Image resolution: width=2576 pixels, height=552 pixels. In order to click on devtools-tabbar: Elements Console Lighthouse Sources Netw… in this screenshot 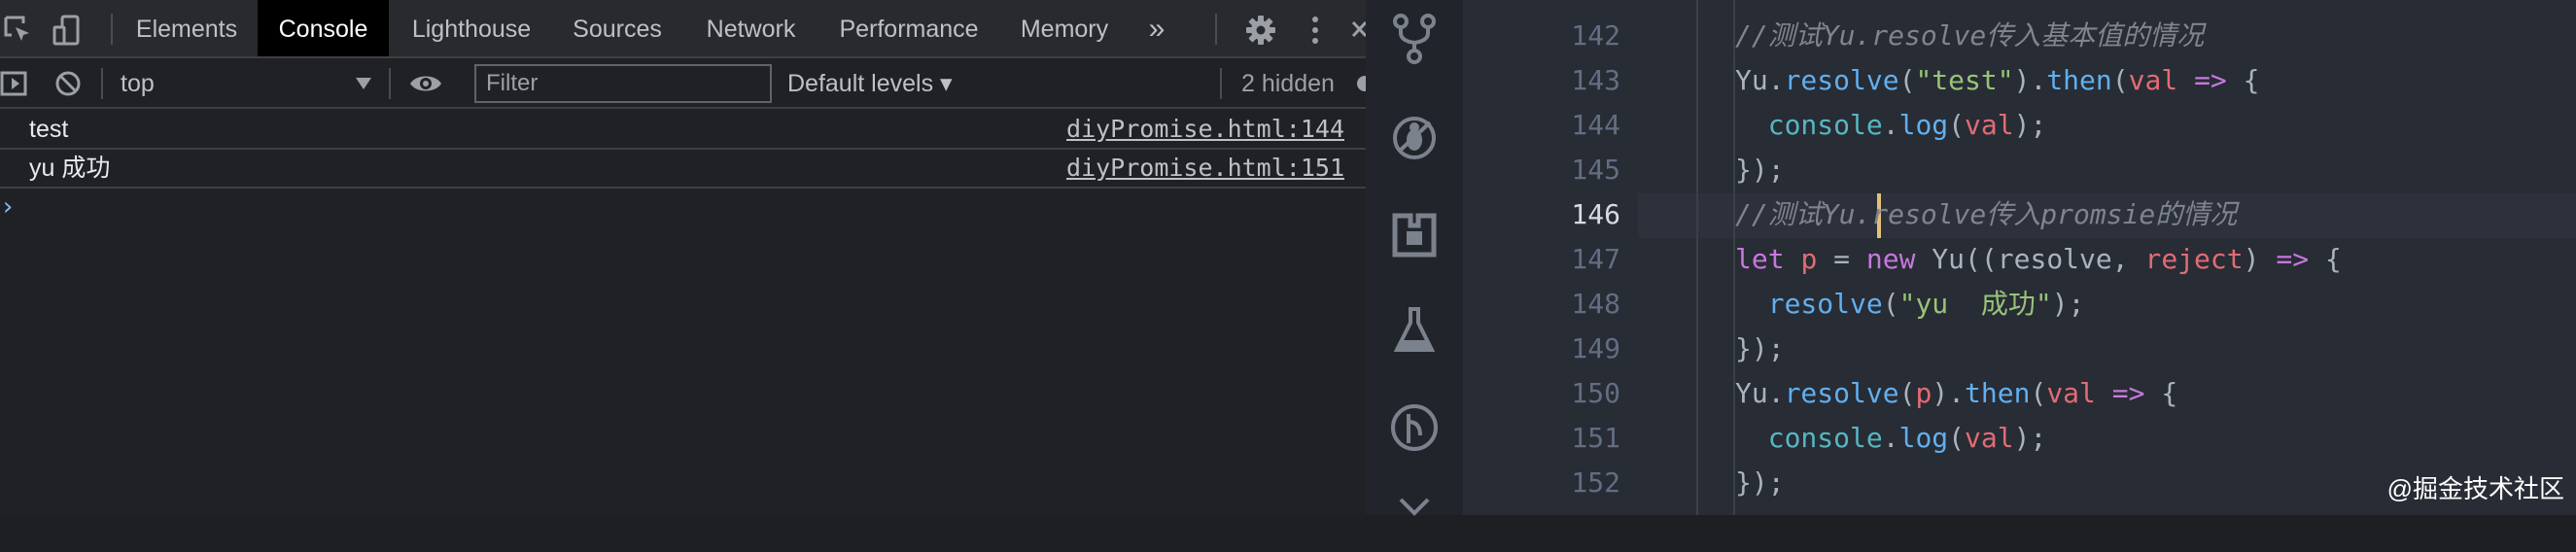, I will do `click(683, 29)`.